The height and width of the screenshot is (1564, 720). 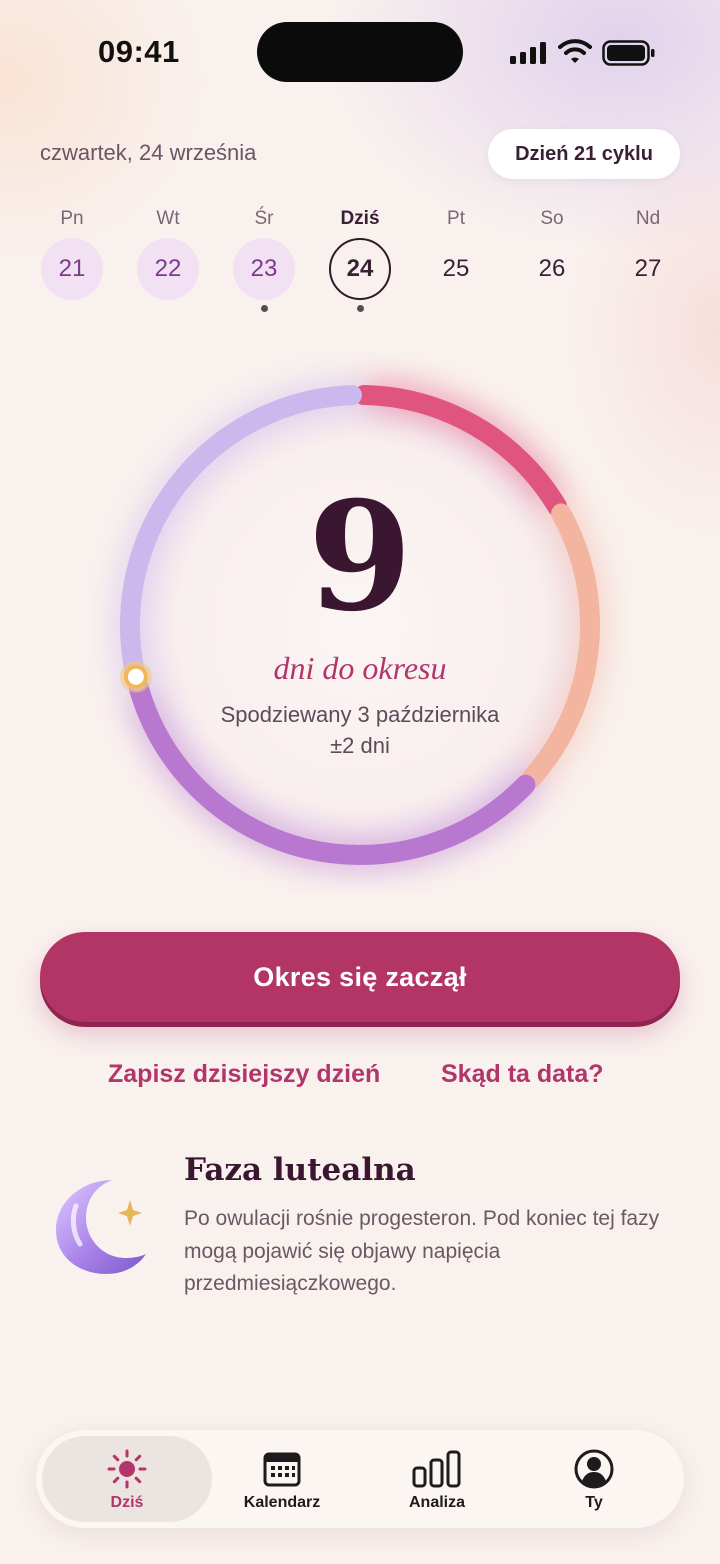 I want to click on day-24: Dziś 24, so click(x=360, y=260).